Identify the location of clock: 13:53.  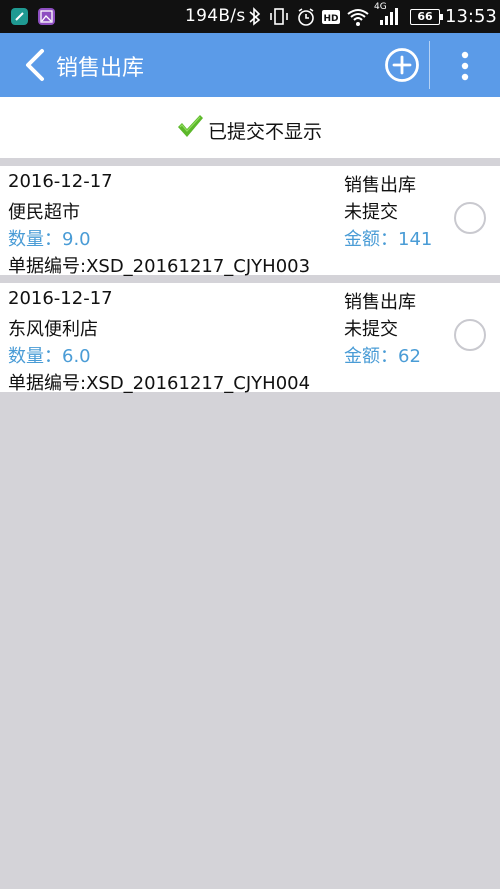
(471, 16).